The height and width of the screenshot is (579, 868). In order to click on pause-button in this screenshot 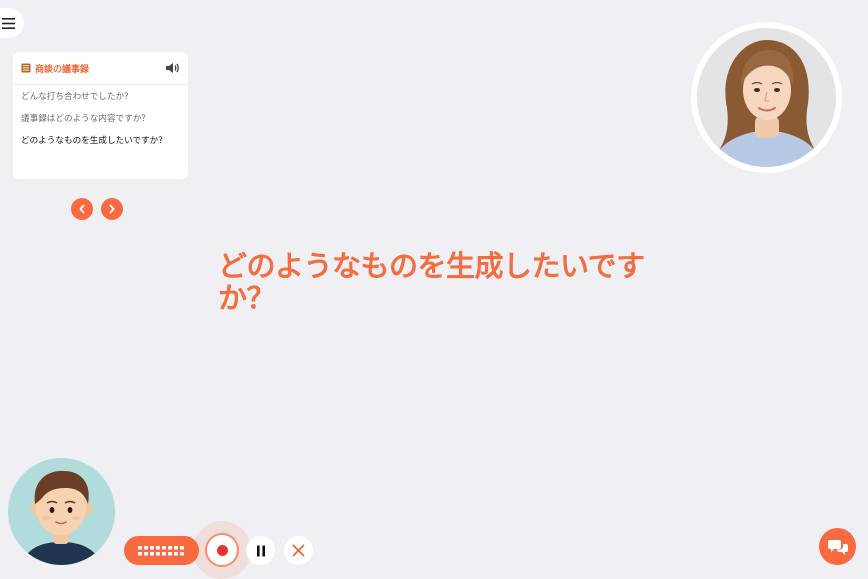, I will do `click(260, 550)`.